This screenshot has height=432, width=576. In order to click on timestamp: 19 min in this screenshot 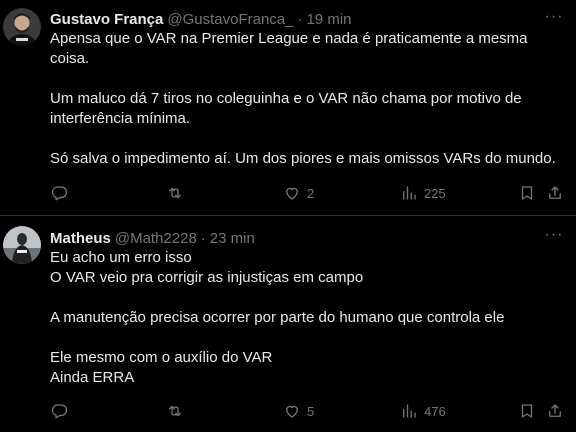, I will do `click(329, 19)`.